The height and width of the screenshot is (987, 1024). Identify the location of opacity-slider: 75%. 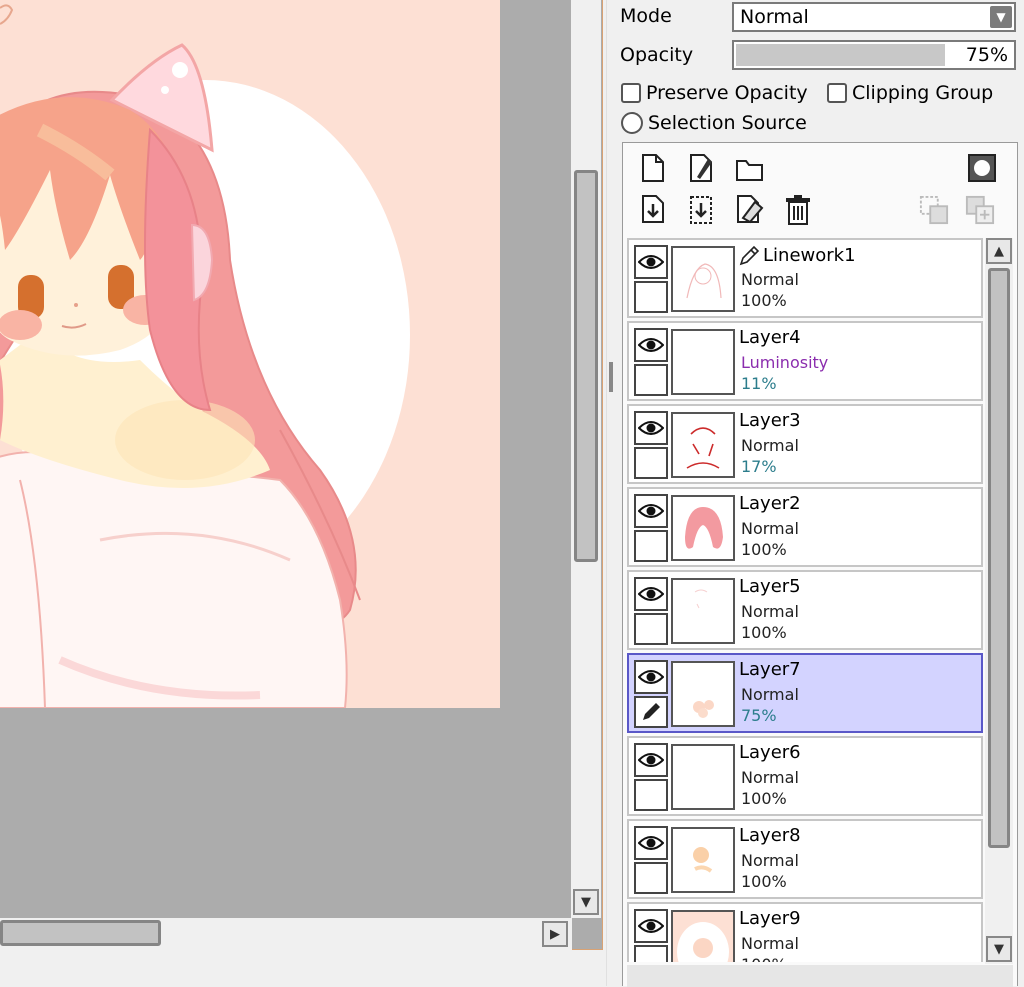
(874, 55).